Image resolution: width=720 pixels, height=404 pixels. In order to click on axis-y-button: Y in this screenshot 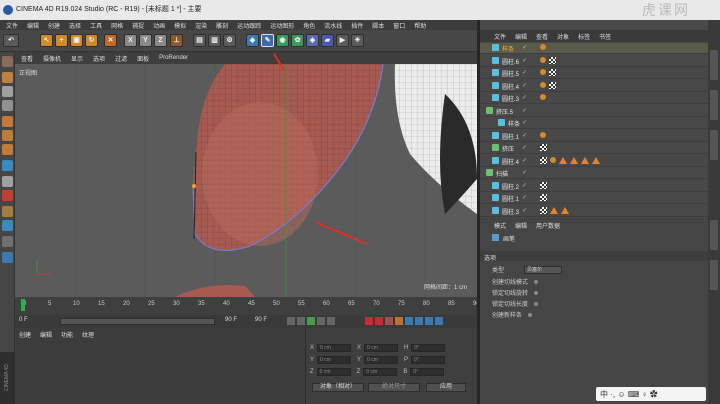, I will do `click(145, 40)`.